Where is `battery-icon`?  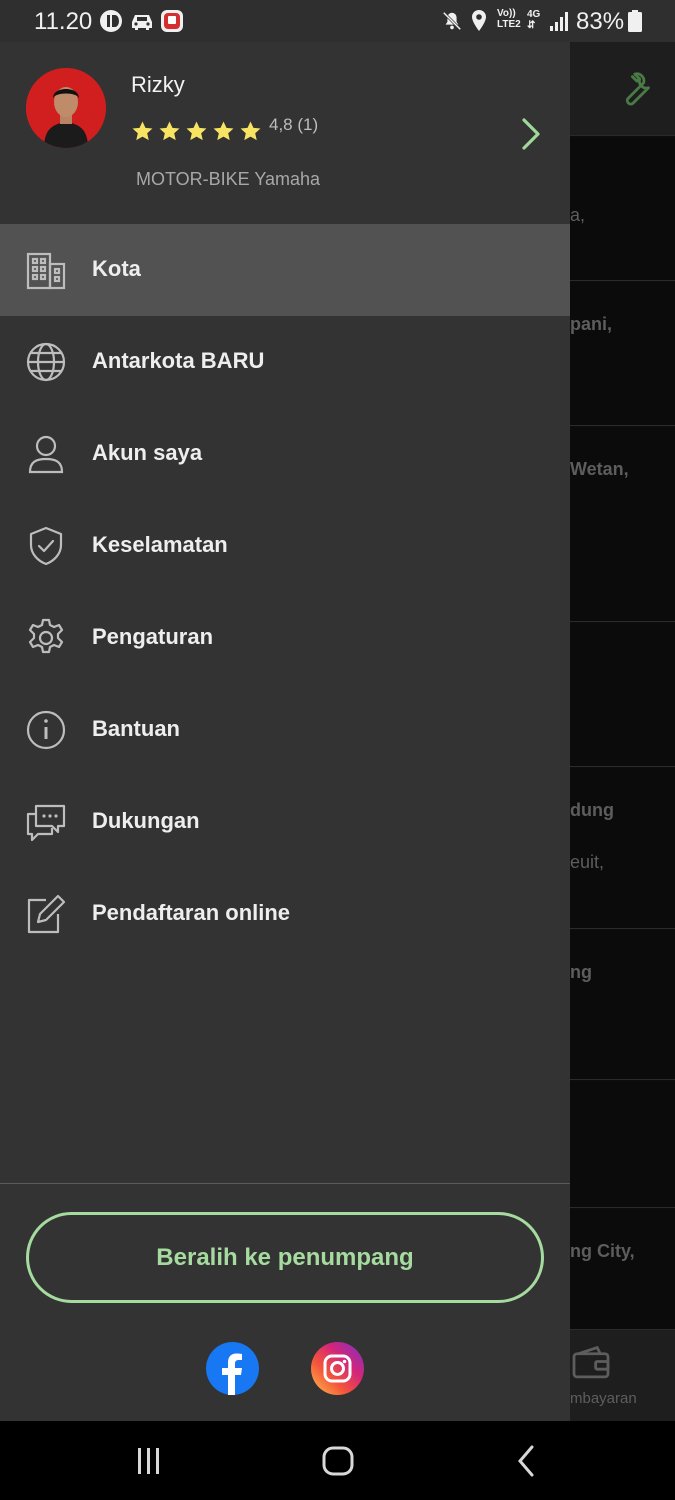 battery-icon is located at coordinates (635, 21).